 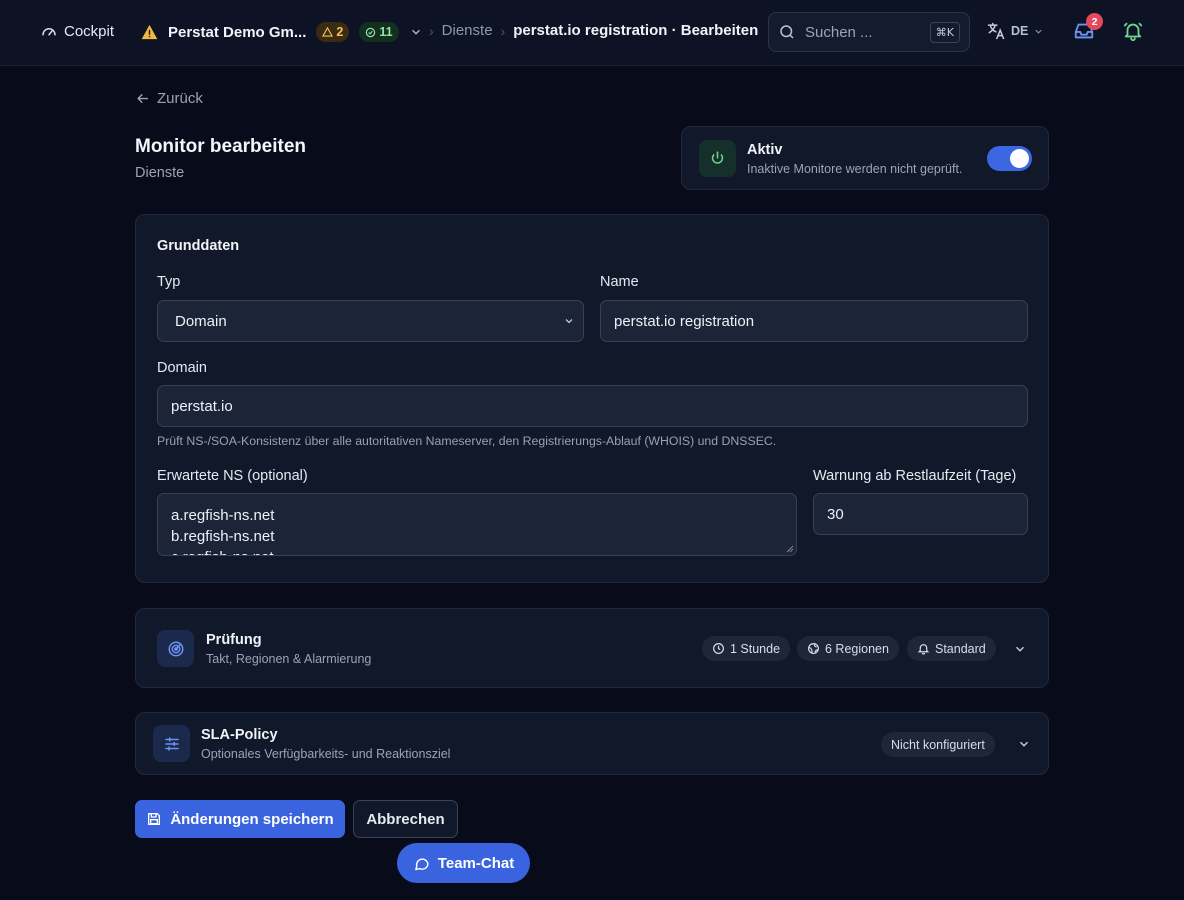 What do you see at coordinates (421, 863) in the screenshot?
I see `chat-bubble-icon` at bounding box center [421, 863].